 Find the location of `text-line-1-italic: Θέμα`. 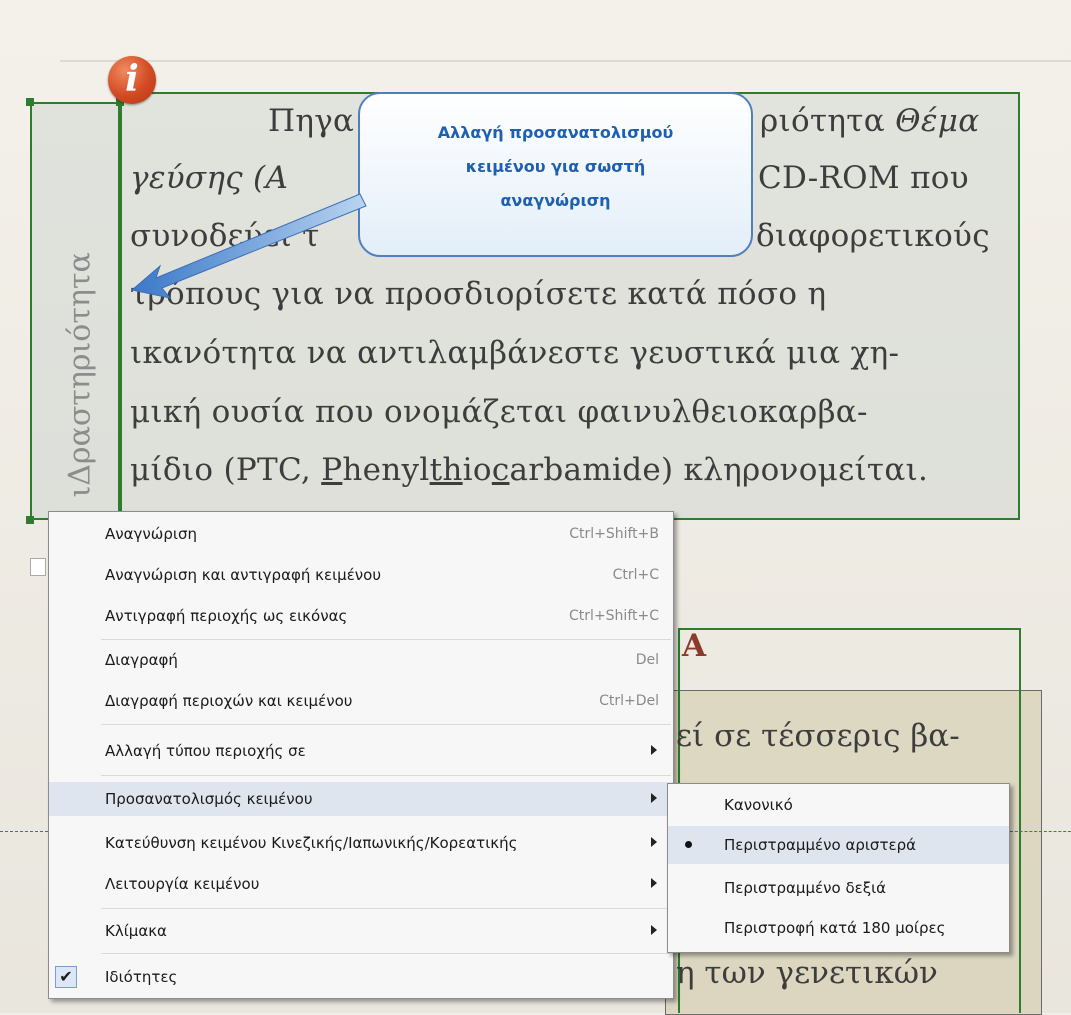

text-line-1-italic: Θέμα is located at coordinates (937, 121).